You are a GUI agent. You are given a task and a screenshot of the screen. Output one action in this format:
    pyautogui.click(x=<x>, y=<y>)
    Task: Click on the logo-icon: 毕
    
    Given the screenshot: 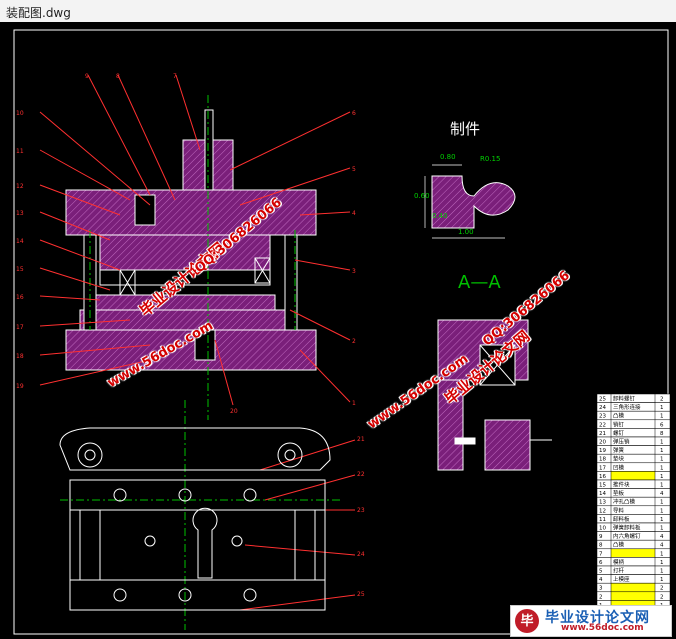 What is the action you would take?
    pyautogui.click(x=527, y=621)
    